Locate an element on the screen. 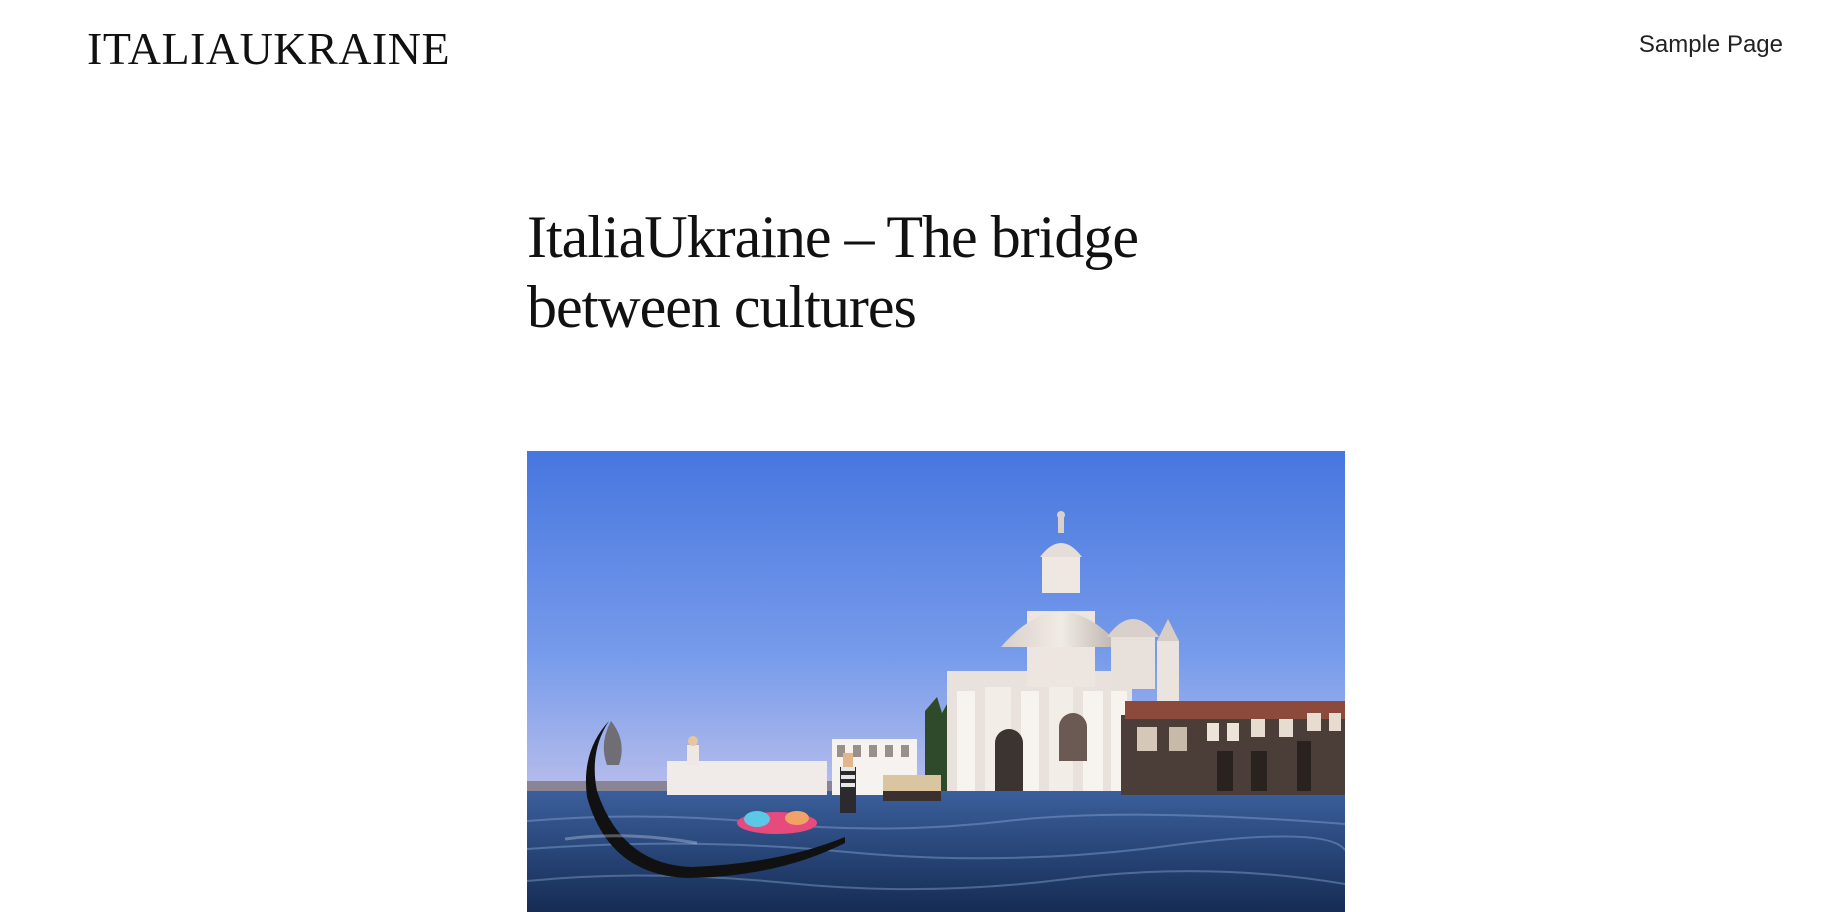  site-header: ITALIAUKRAINE Sample Page is located at coordinates (919, 55).